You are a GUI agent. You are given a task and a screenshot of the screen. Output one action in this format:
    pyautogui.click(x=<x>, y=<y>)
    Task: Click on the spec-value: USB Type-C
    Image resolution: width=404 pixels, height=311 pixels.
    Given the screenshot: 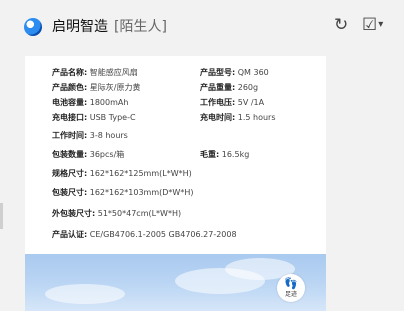 What is the action you would take?
    pyautogui.click(x=112, y=117)
    